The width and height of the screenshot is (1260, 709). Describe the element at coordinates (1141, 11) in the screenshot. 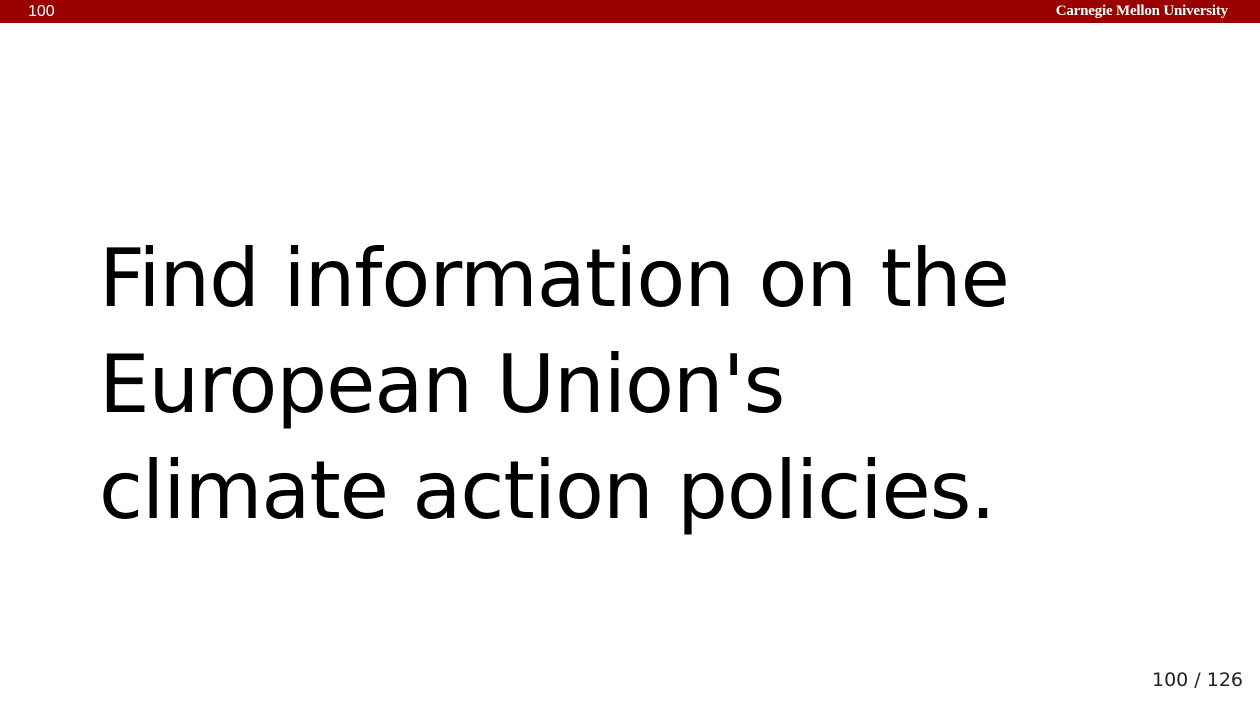

I see `university-logo: Carnegie Mellon University` at that location.